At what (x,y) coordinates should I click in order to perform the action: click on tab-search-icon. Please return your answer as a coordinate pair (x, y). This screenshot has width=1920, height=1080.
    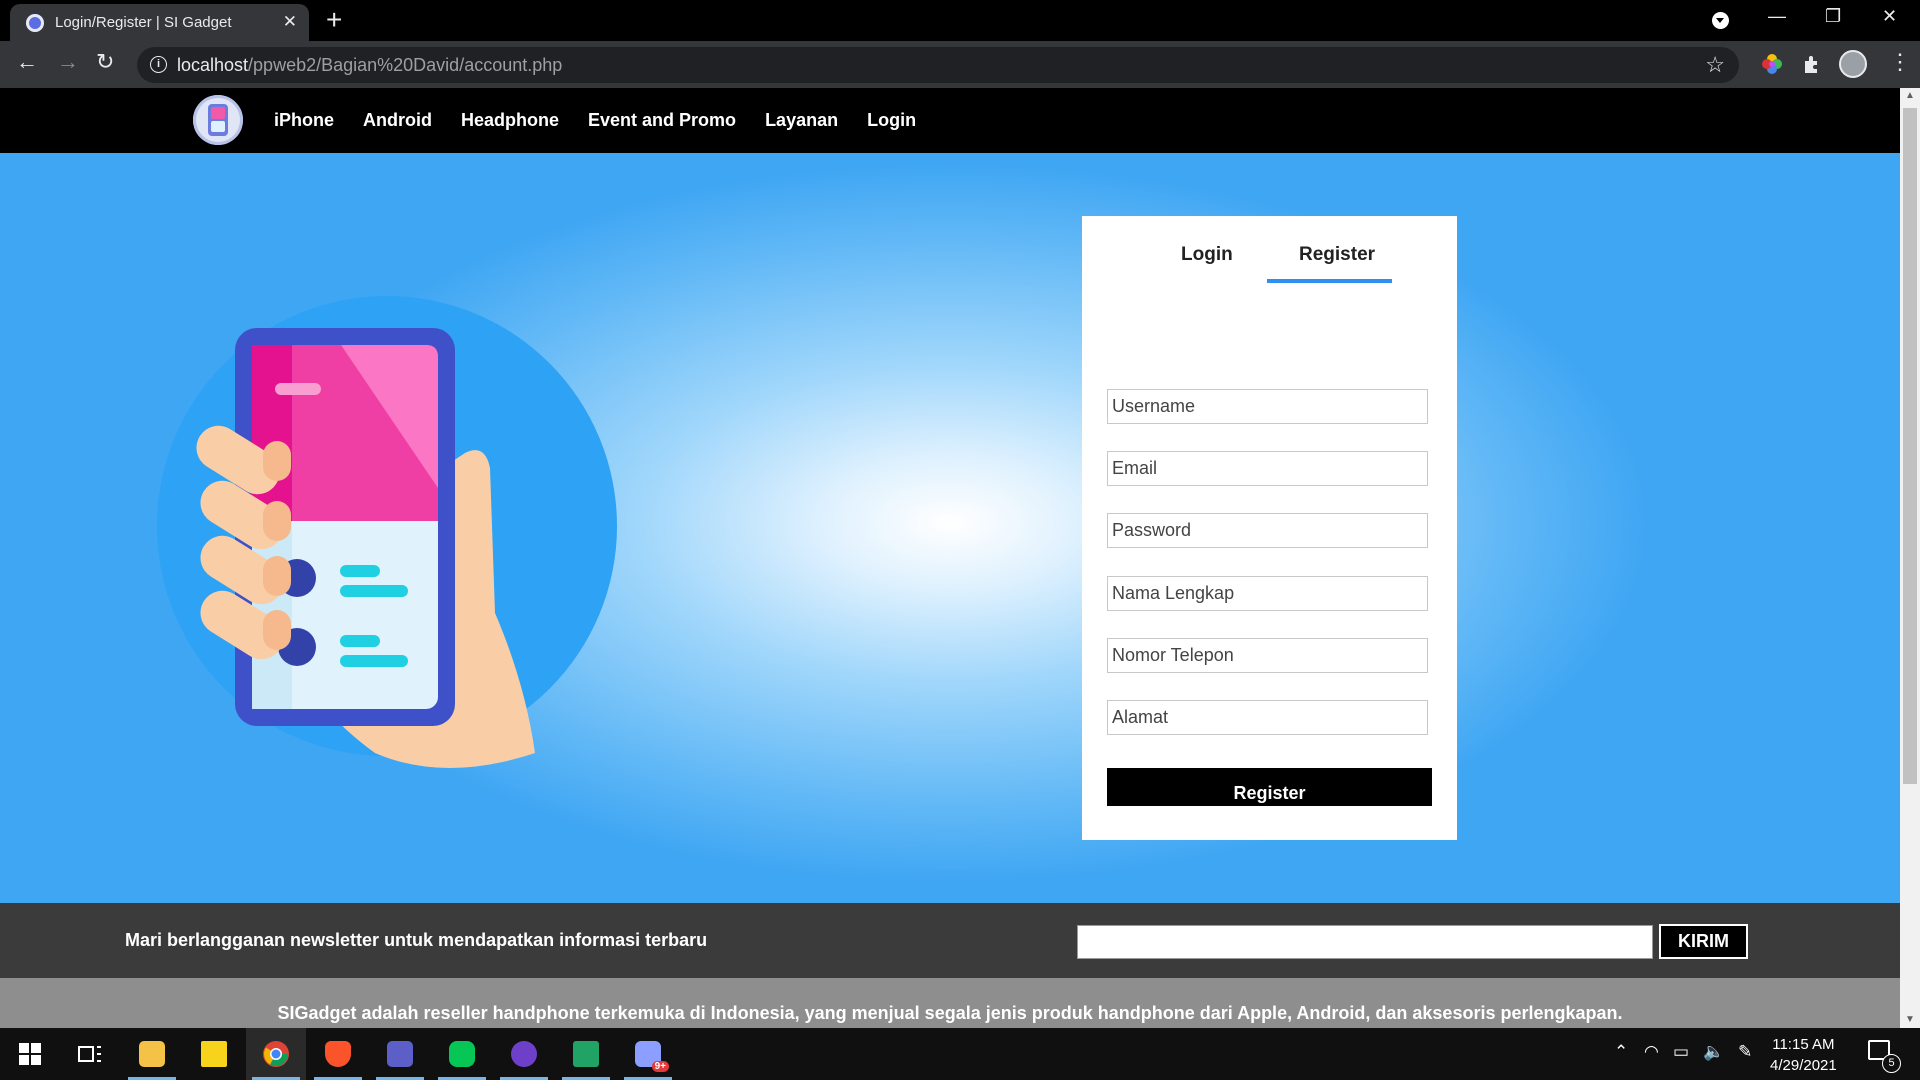
    Looking at the image, I should click on (1720, 20).